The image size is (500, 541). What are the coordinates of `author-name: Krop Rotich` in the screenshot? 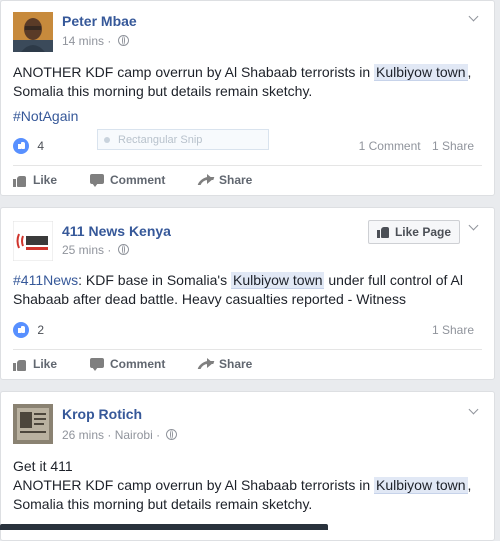 It's located at (102, 414).